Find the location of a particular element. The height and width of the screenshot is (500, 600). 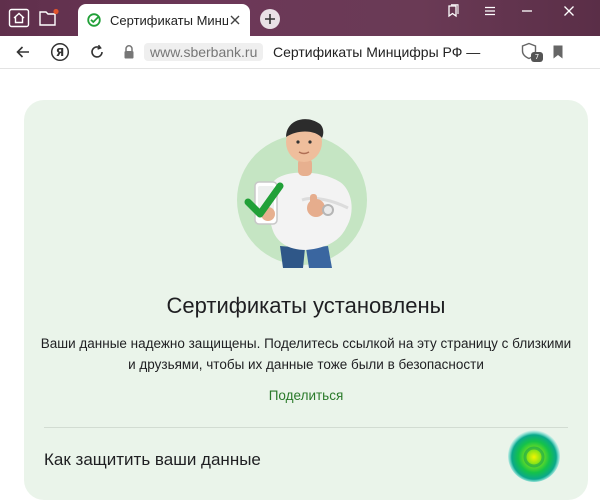

browser-tab-strip: Сертификаты Минцифр is located at coordinates (300, 18).